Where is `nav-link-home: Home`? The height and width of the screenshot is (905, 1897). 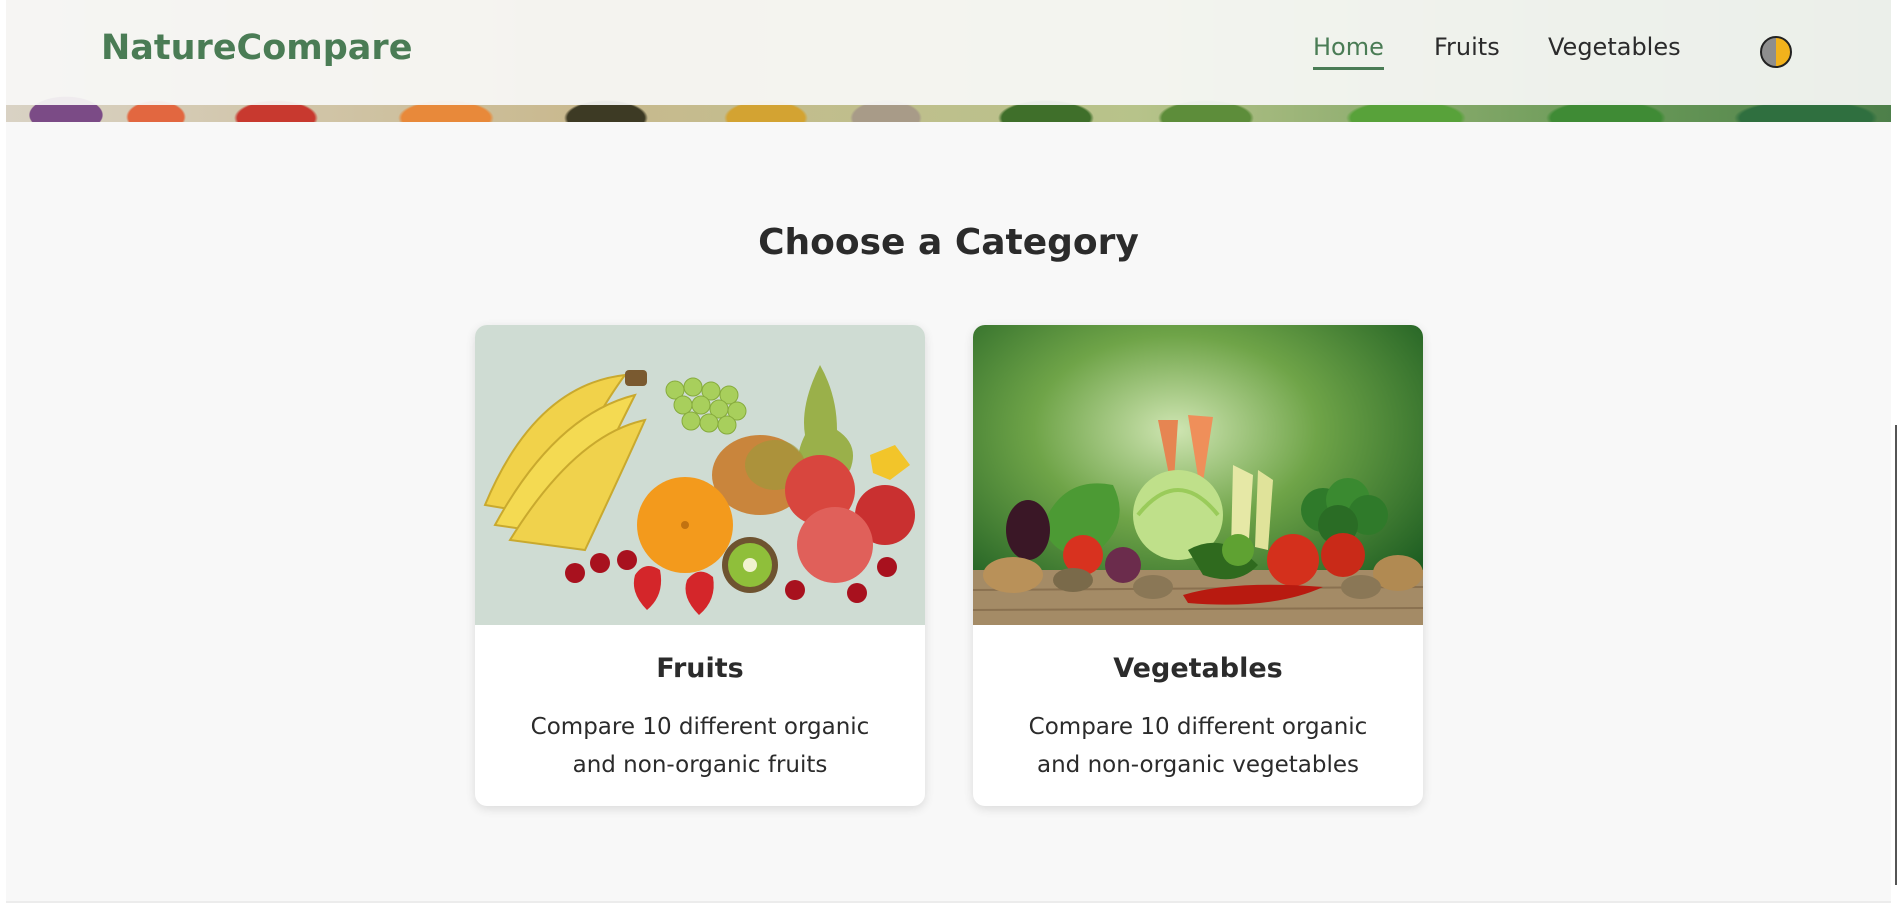 nav-link-home: Home is located at coordinates (1348, 51).